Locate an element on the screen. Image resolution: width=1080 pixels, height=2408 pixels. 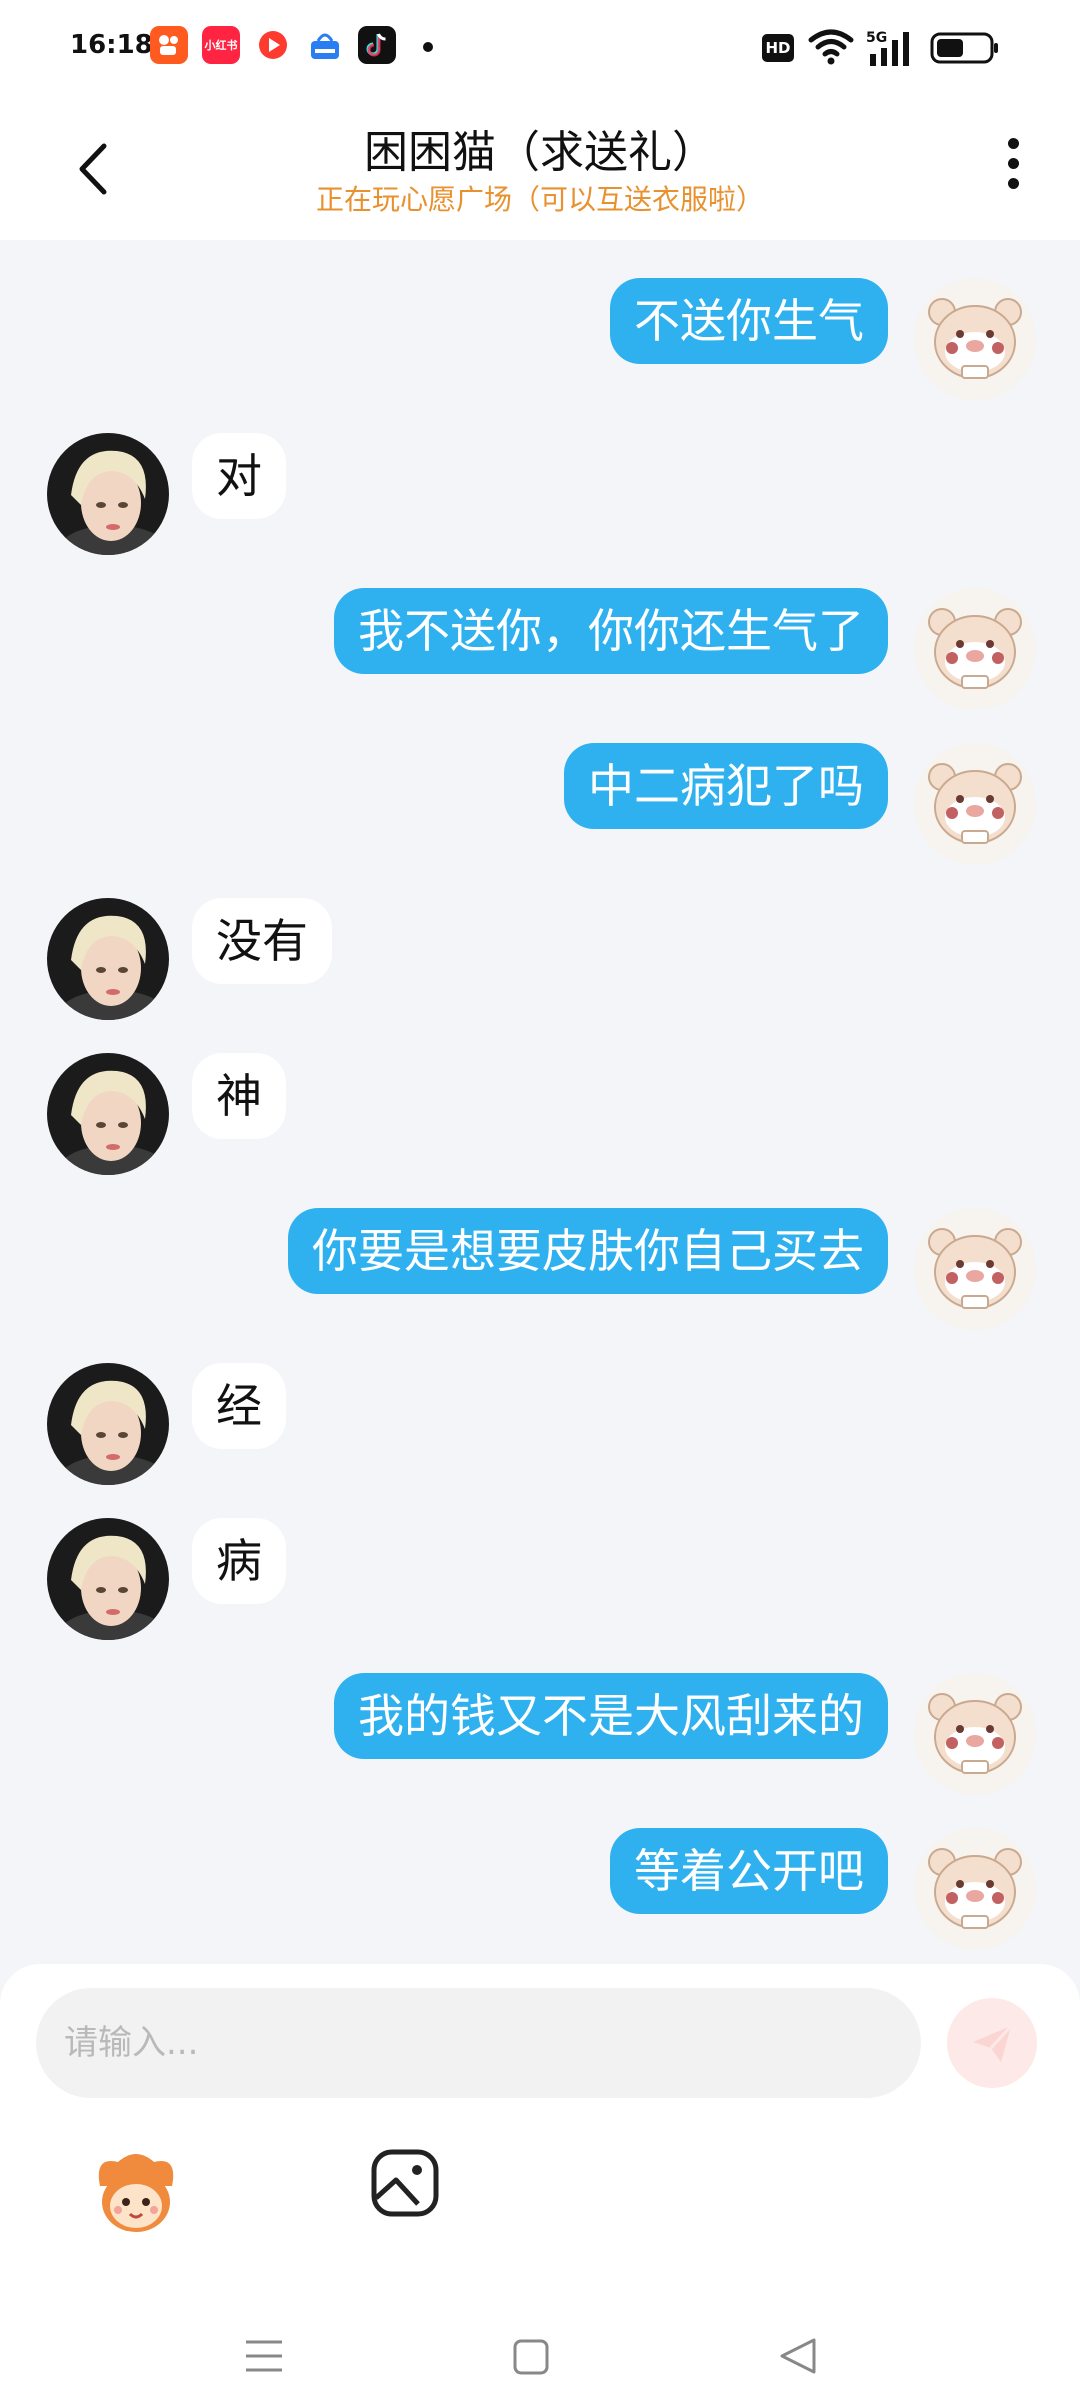
image-icon is located at coordinates (405, 2183).